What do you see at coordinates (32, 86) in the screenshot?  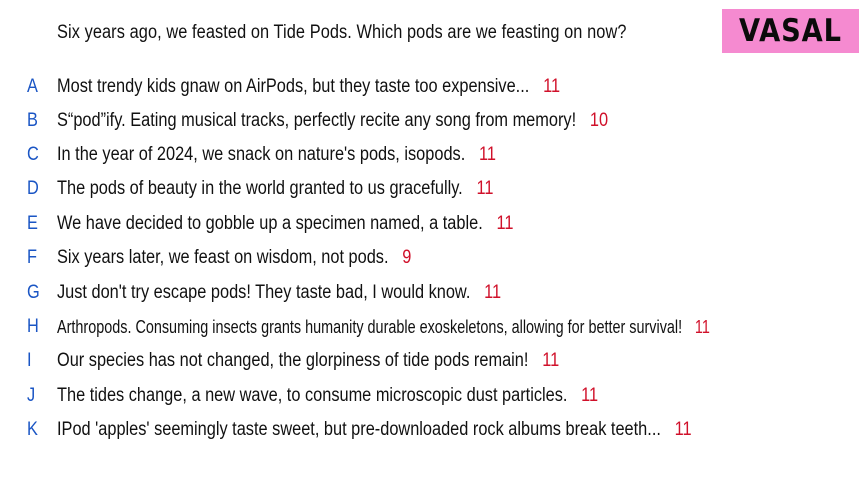 I see `answer-letter: A` at bounding box center [32, 86].